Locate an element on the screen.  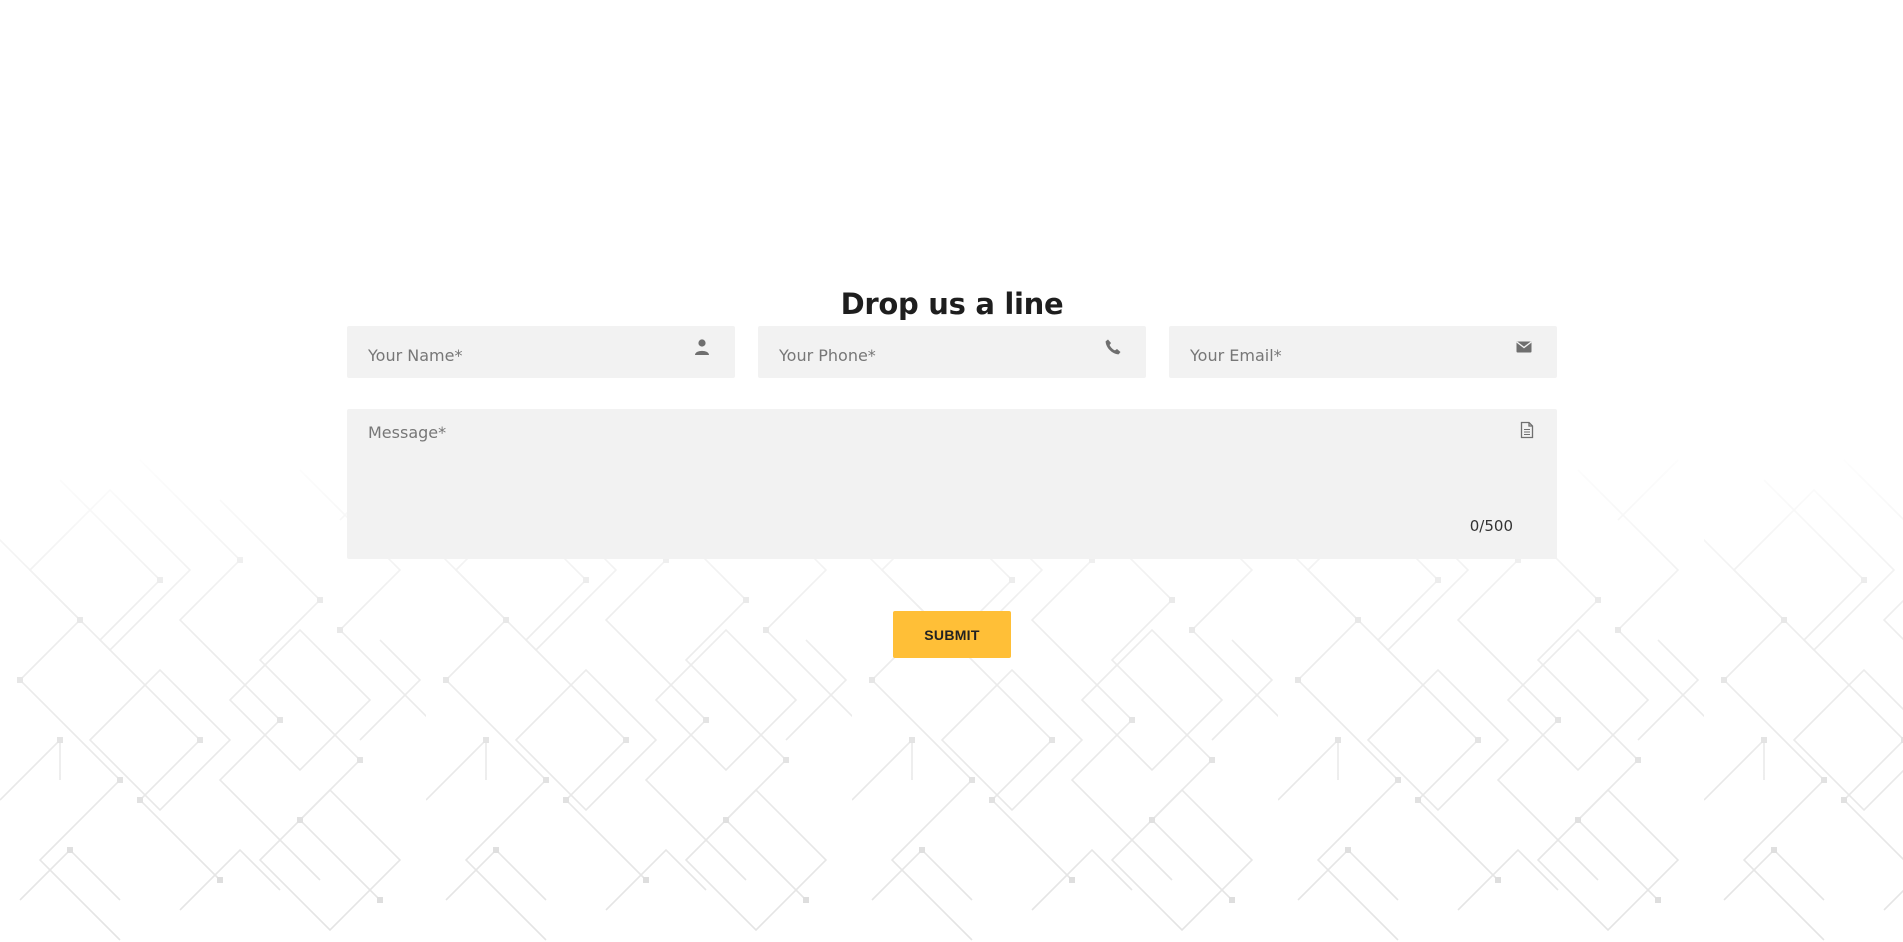
message-textarea is located at coordinates (952, 484).